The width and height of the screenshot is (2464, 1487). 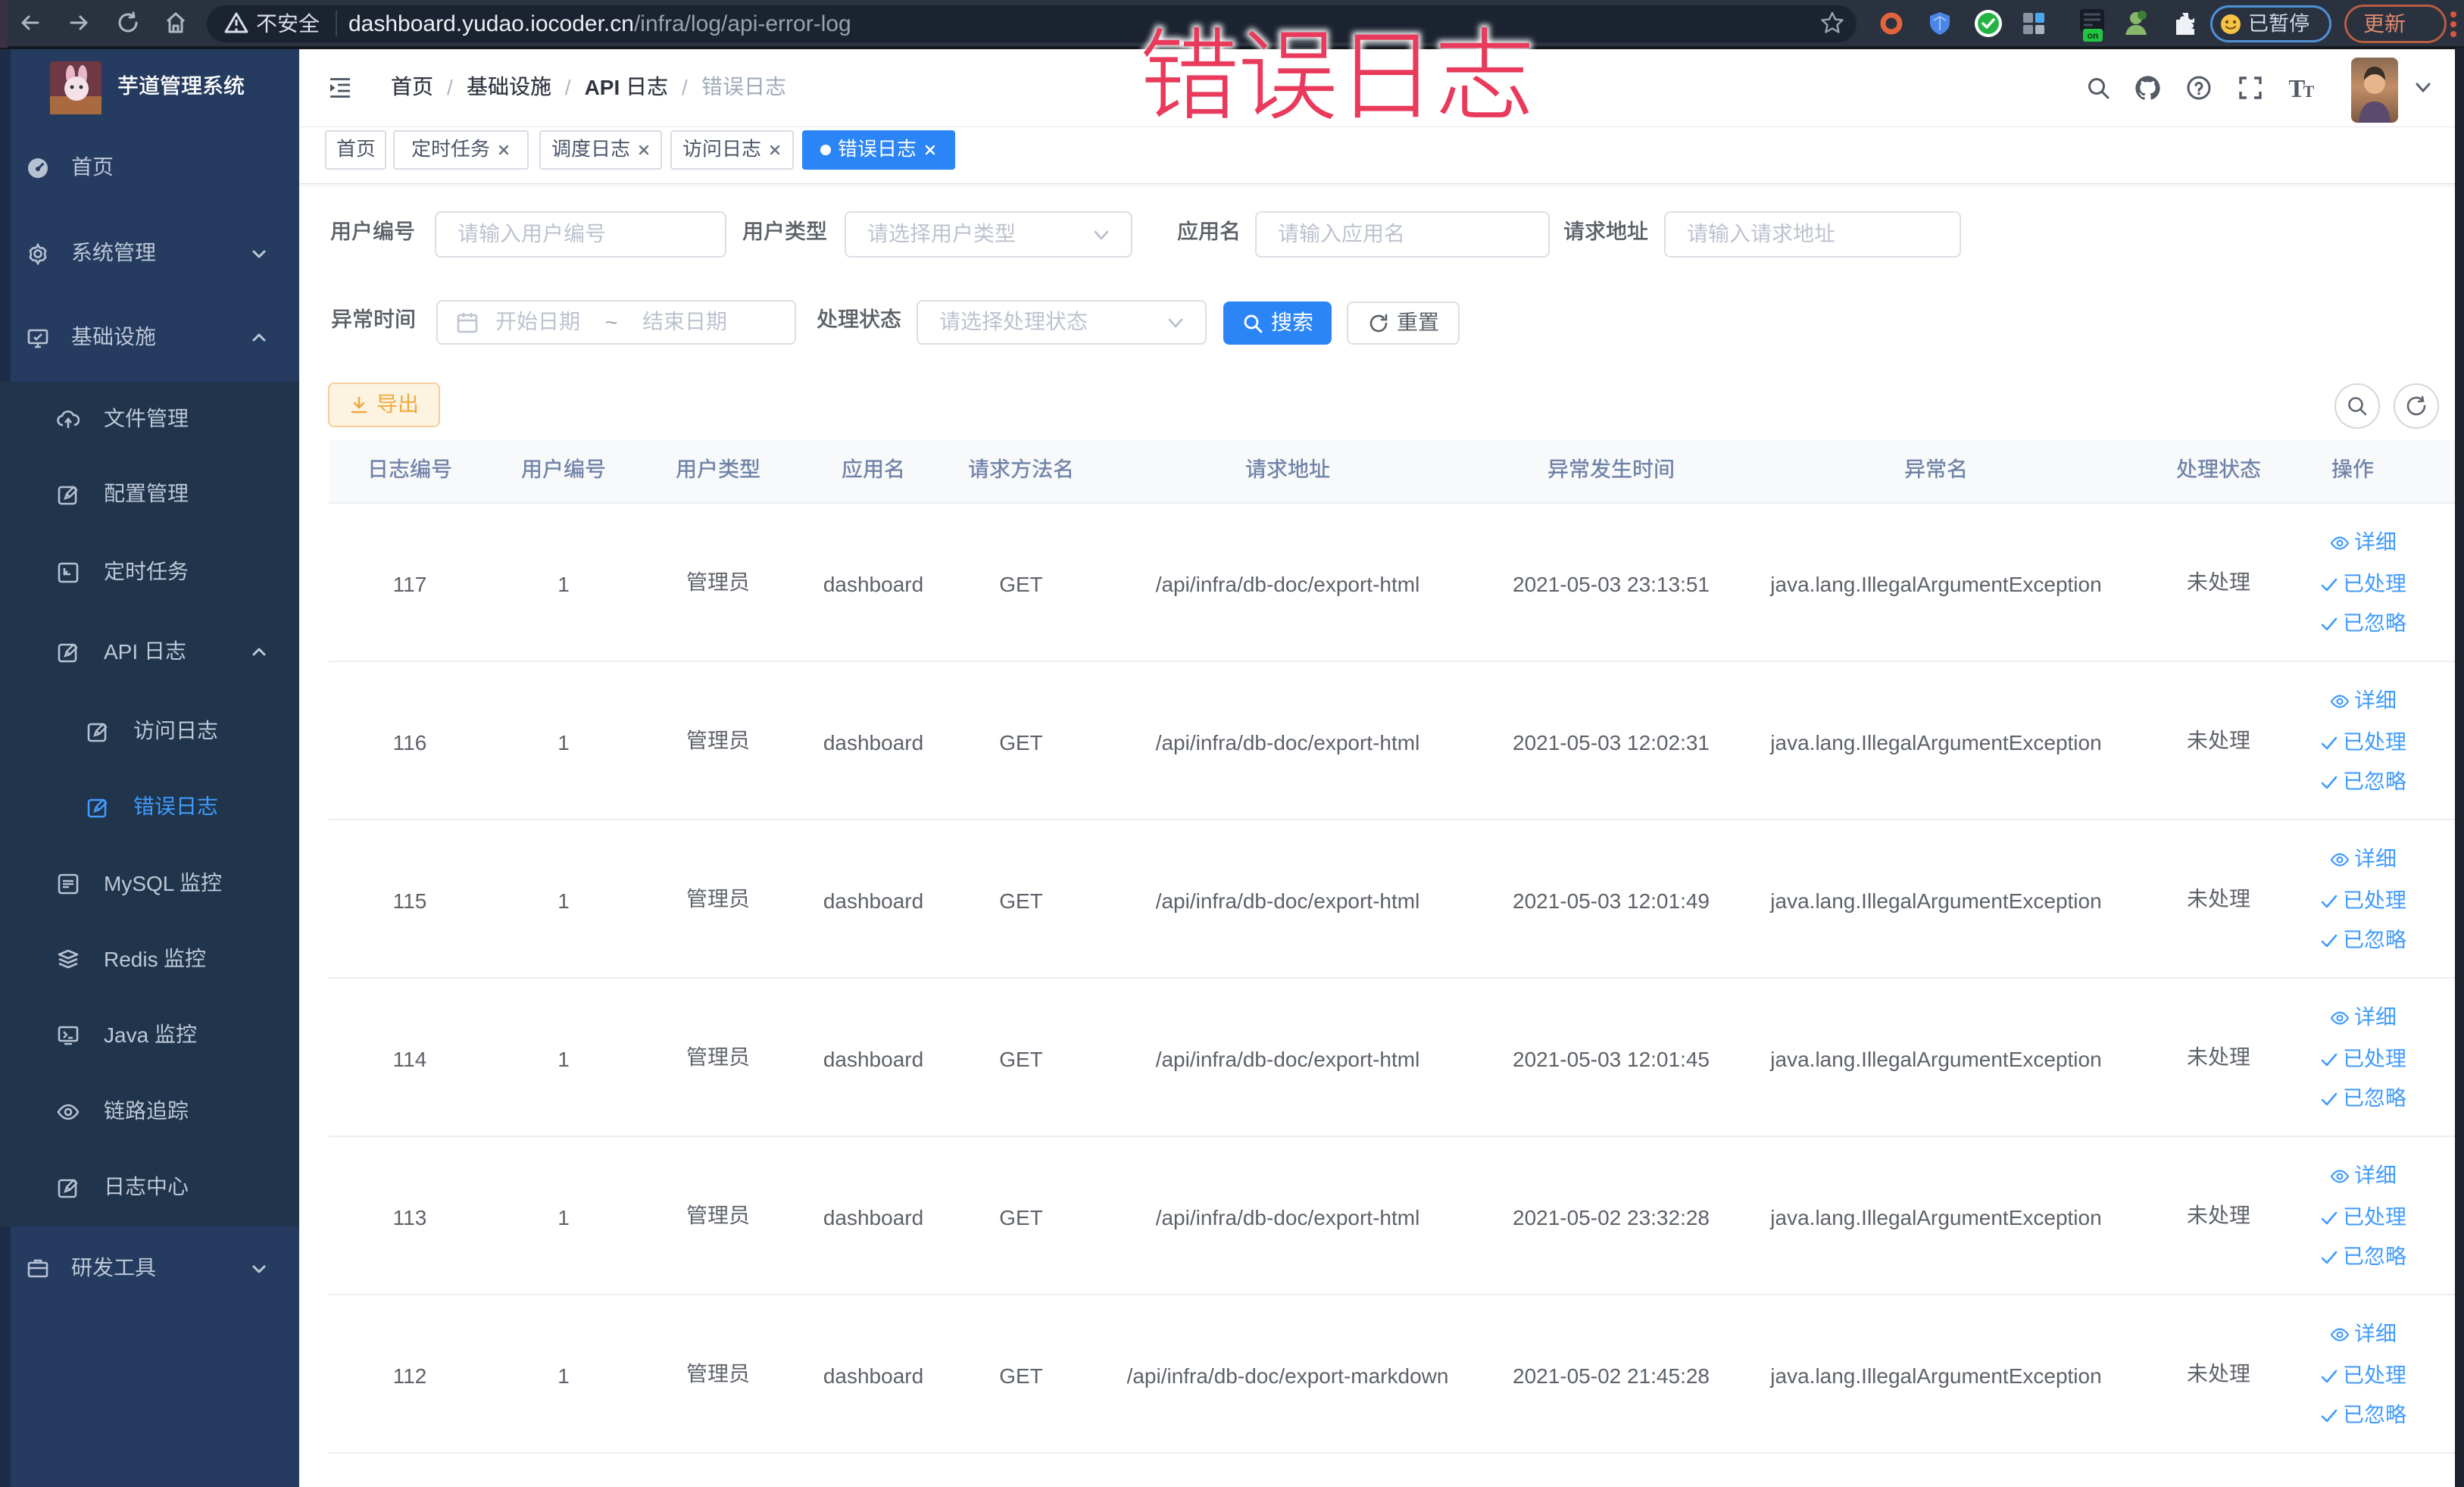 What do you see at coordinates (2309, 91) in the screenshot?
I see `svg-text: T` at bounding box center [2309, 91].